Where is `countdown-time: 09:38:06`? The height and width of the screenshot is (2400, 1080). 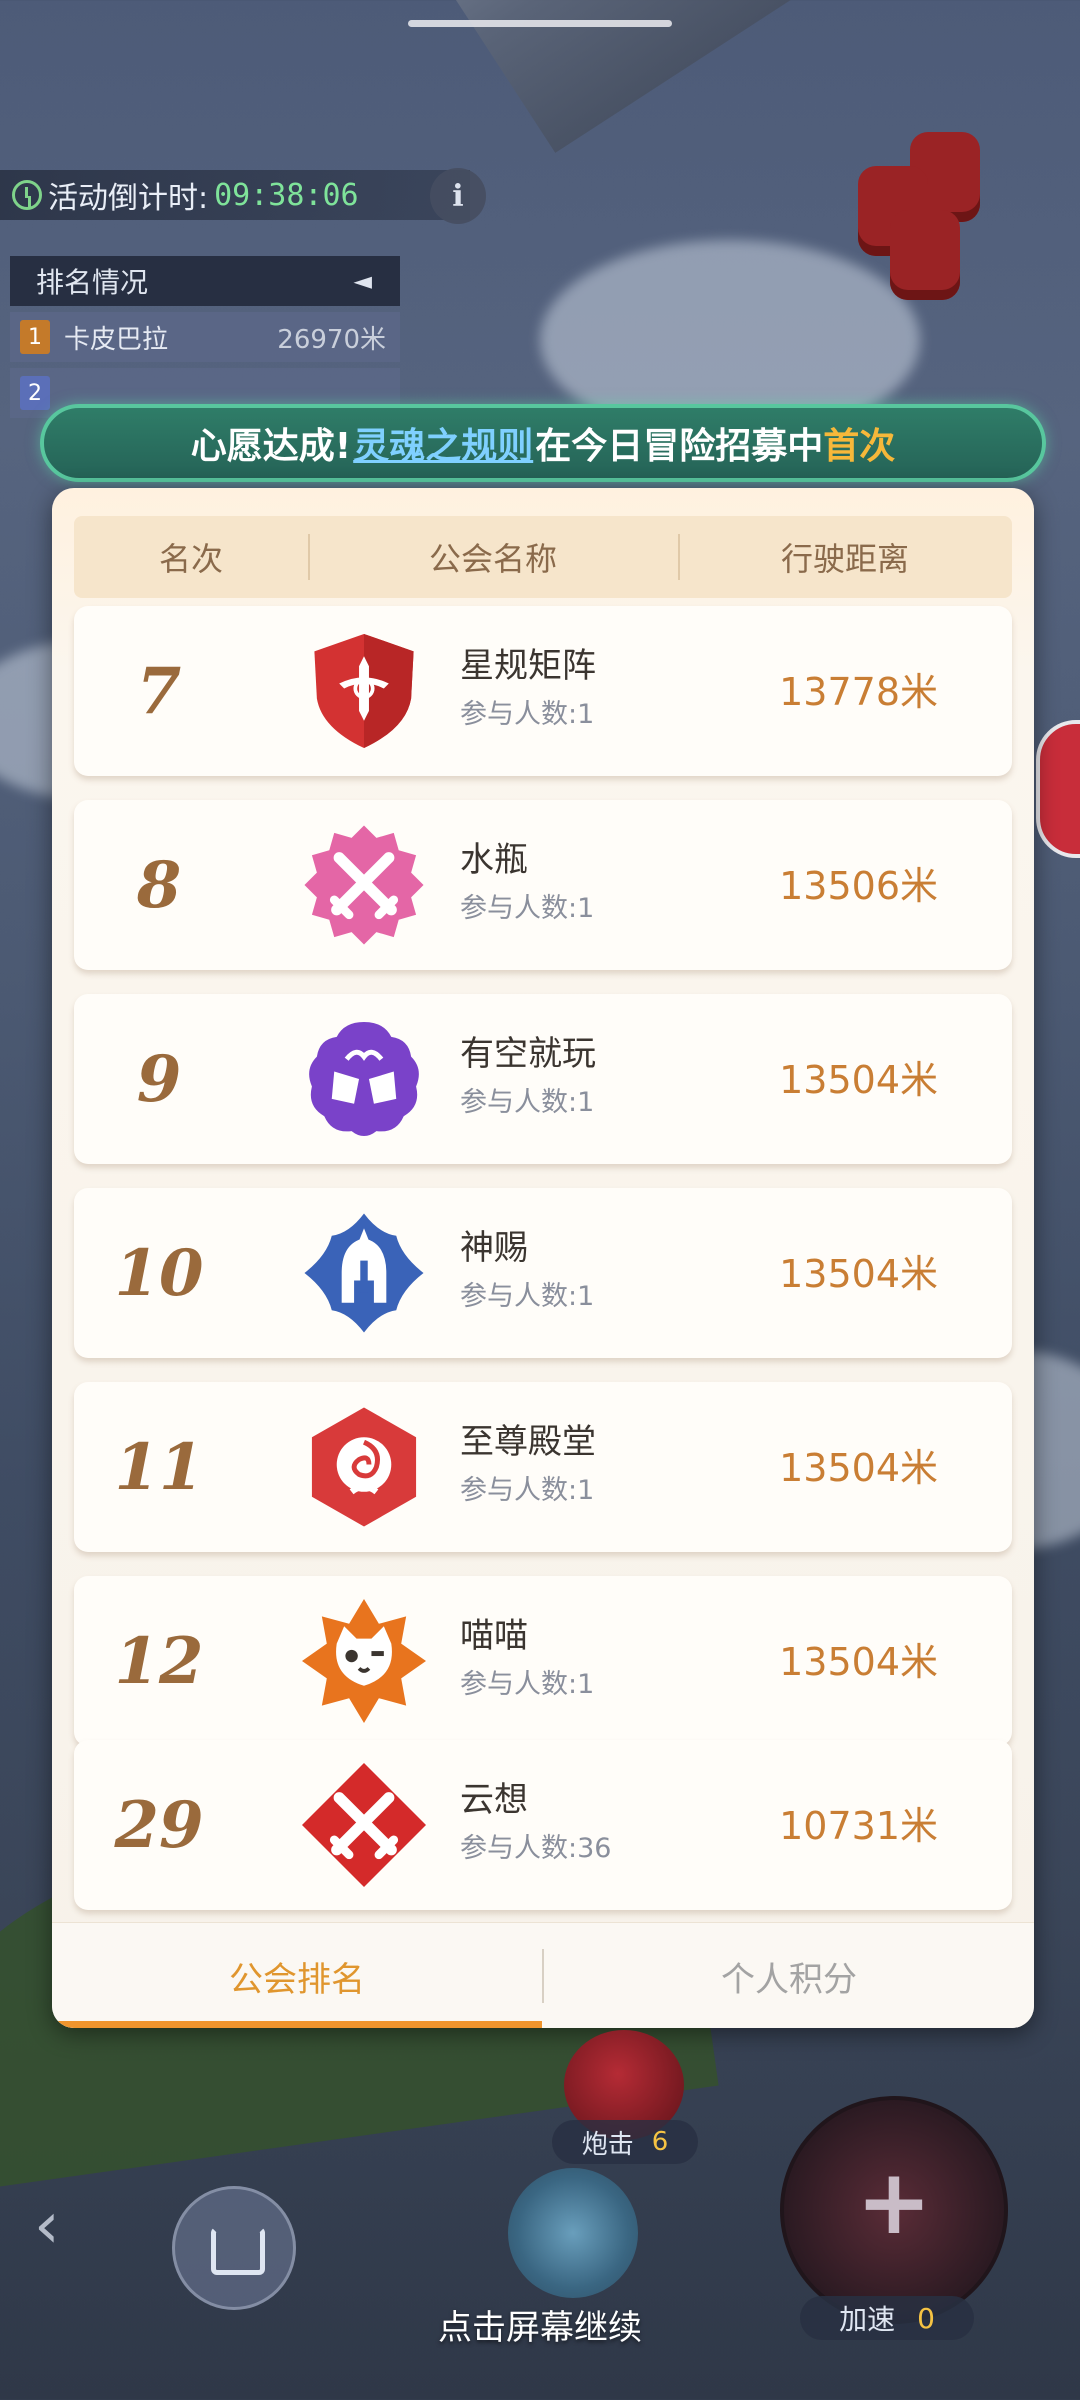 countdown-time: 09:38:06 is located at coordinates (286, 195).